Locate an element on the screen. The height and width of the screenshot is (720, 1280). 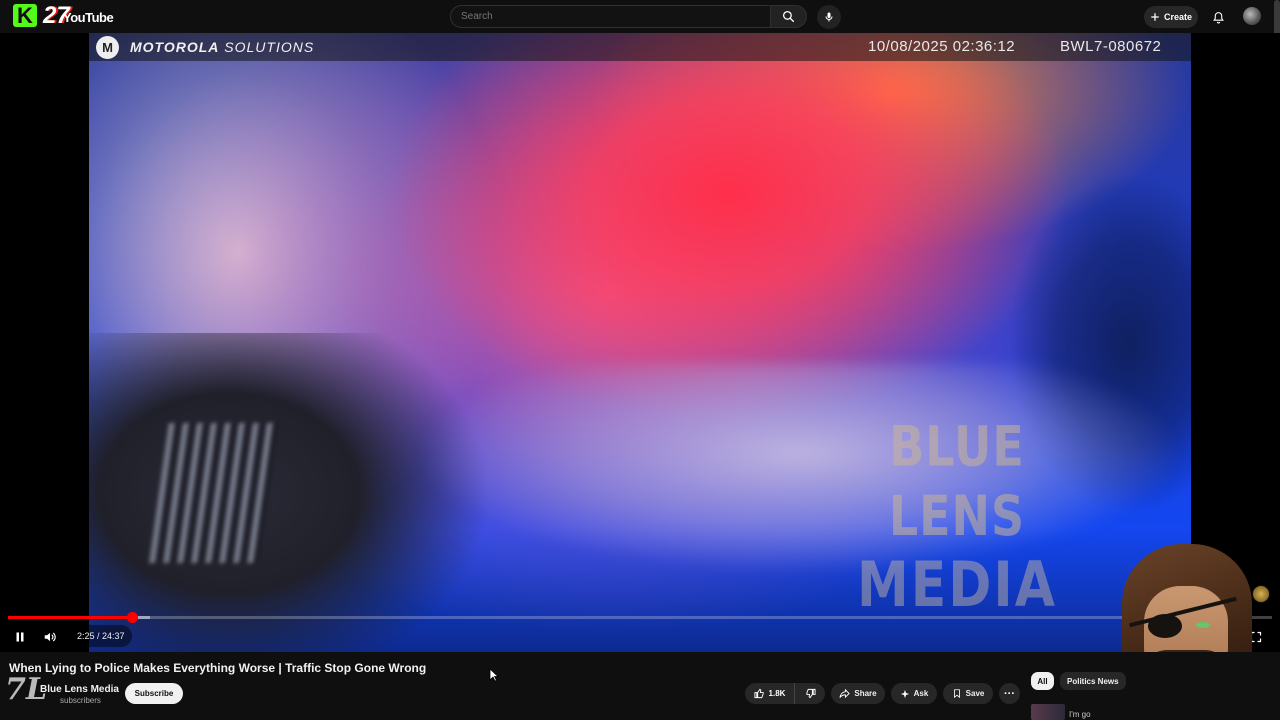
progress-played is located at coordinates (70, 617).